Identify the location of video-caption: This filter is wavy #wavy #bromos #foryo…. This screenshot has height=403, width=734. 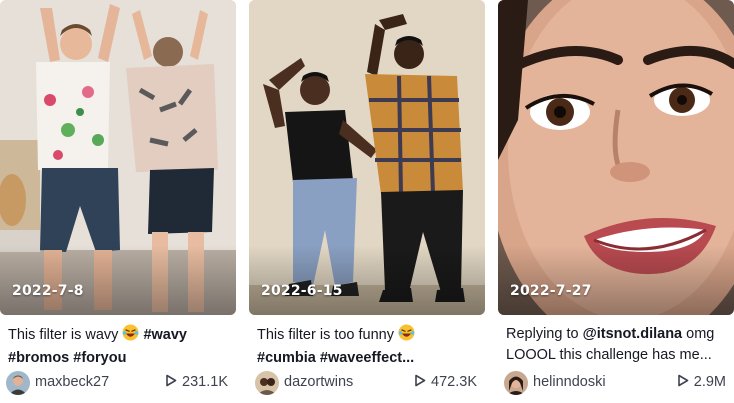
(120, 346).